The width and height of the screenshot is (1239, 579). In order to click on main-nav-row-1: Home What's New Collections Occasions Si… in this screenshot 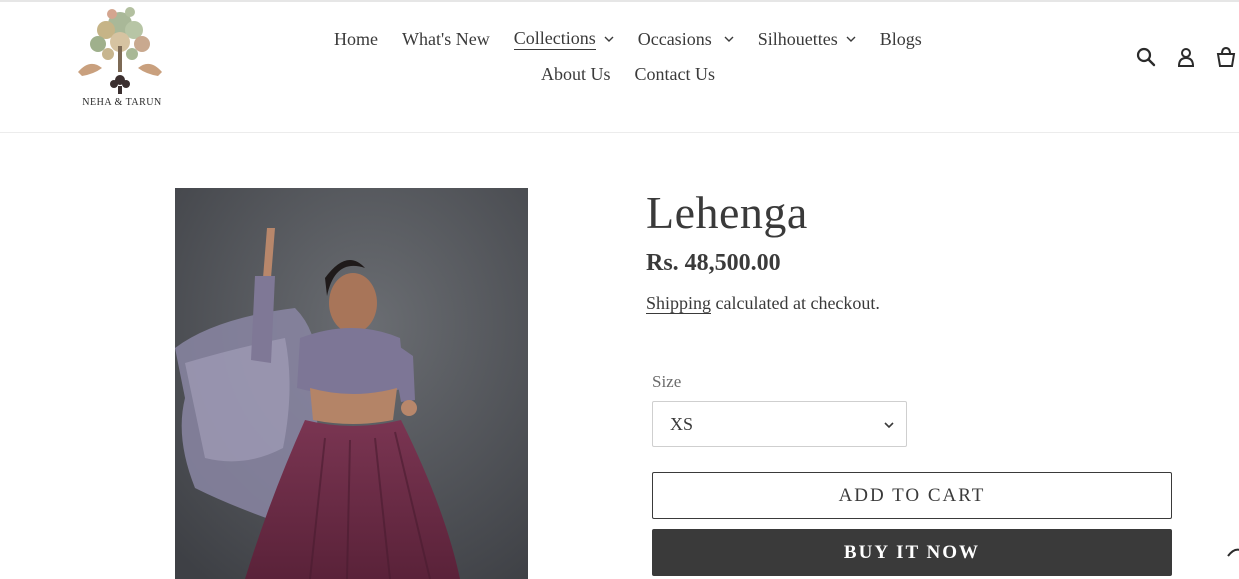, I will do `click(628, 38)`.